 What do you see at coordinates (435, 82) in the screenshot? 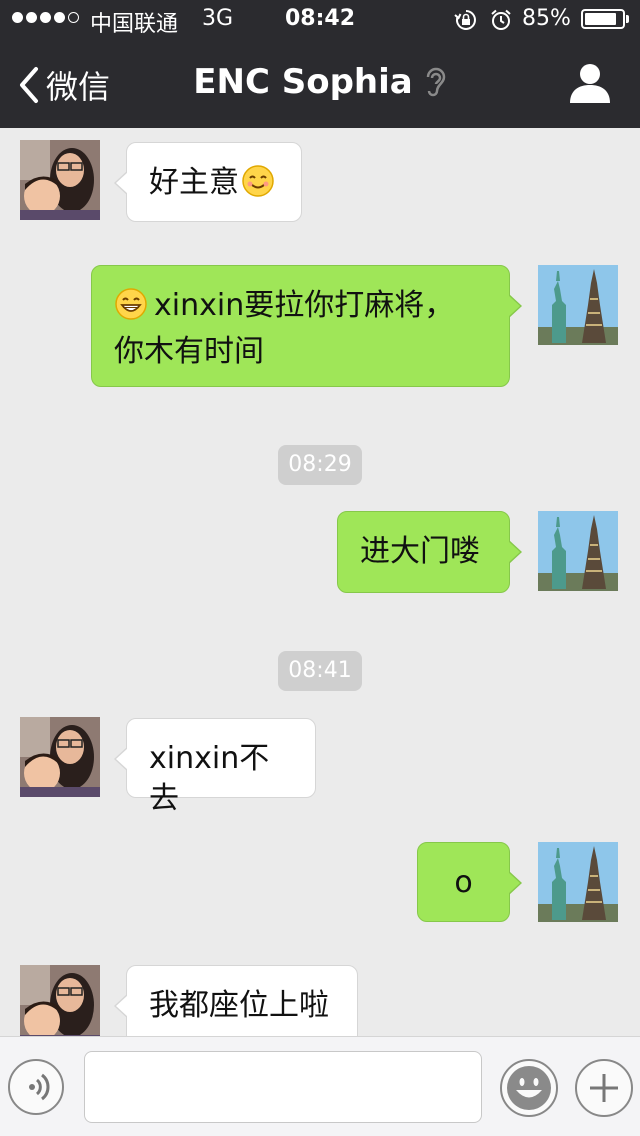
I see `ear-icon` at bounding box center [435, 82].